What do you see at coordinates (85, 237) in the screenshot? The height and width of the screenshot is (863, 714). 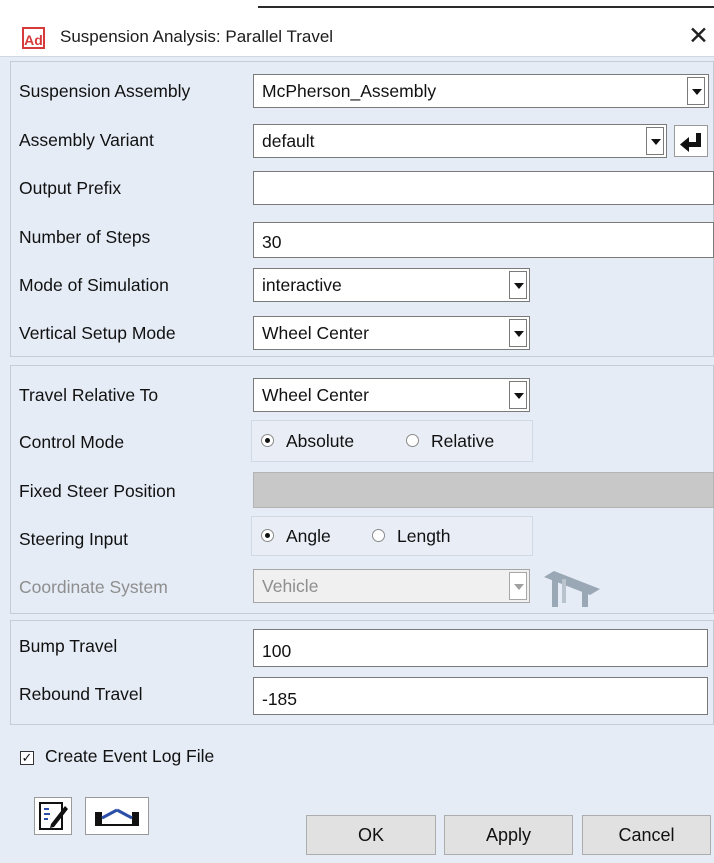 I see `number-of-steps-label: Number of Steps` at bounding box center [85, 237].